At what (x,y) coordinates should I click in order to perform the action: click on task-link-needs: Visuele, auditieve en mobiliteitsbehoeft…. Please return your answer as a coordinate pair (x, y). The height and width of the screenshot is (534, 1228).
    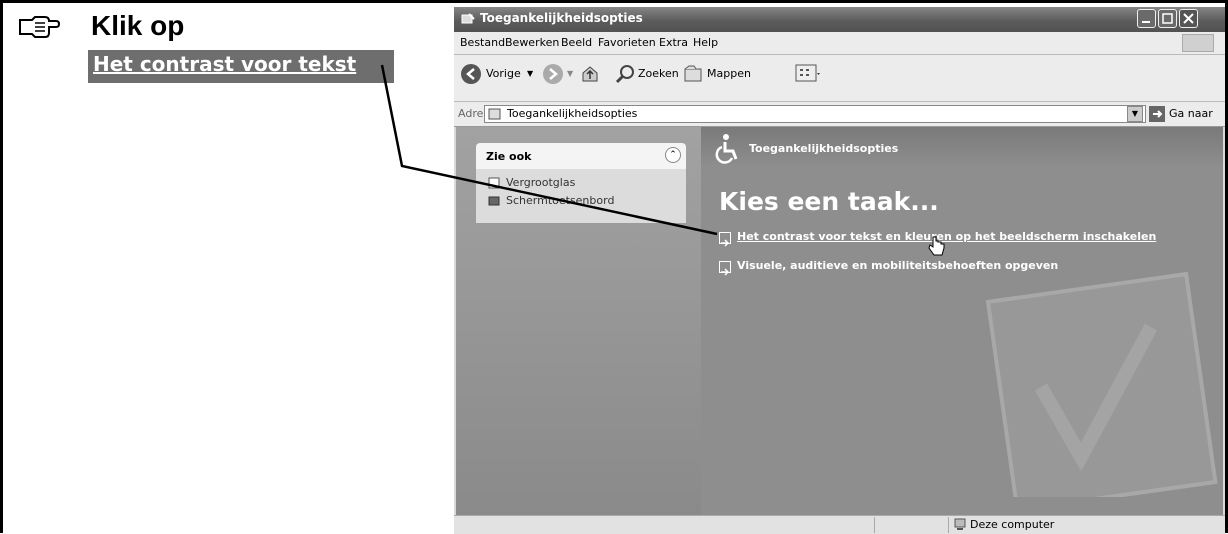
    Looking at the image, I should click on (897, 265).